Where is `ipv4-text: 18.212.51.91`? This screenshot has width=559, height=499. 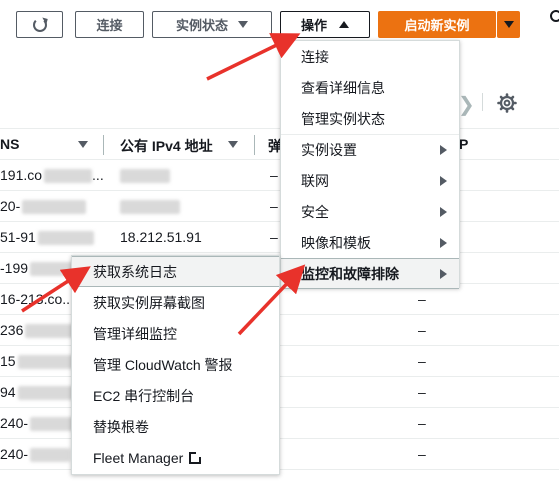 ipv4-text: 18.212.51.91 is located at coordinates (161, 237).